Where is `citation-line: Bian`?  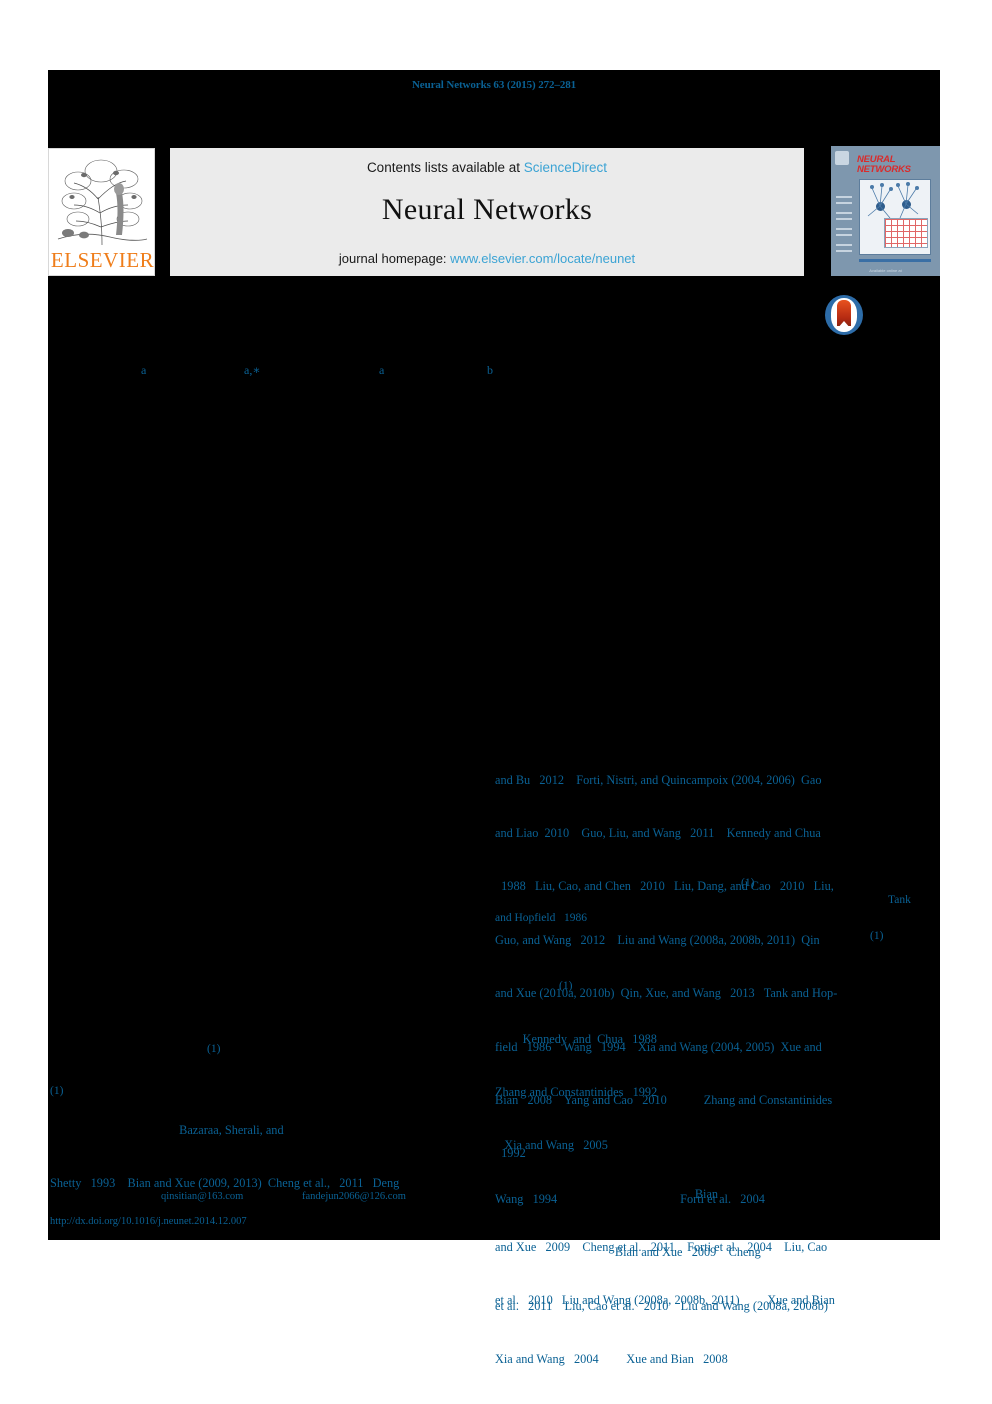
citation-line: Bian is located at coordinates (607, 1193).